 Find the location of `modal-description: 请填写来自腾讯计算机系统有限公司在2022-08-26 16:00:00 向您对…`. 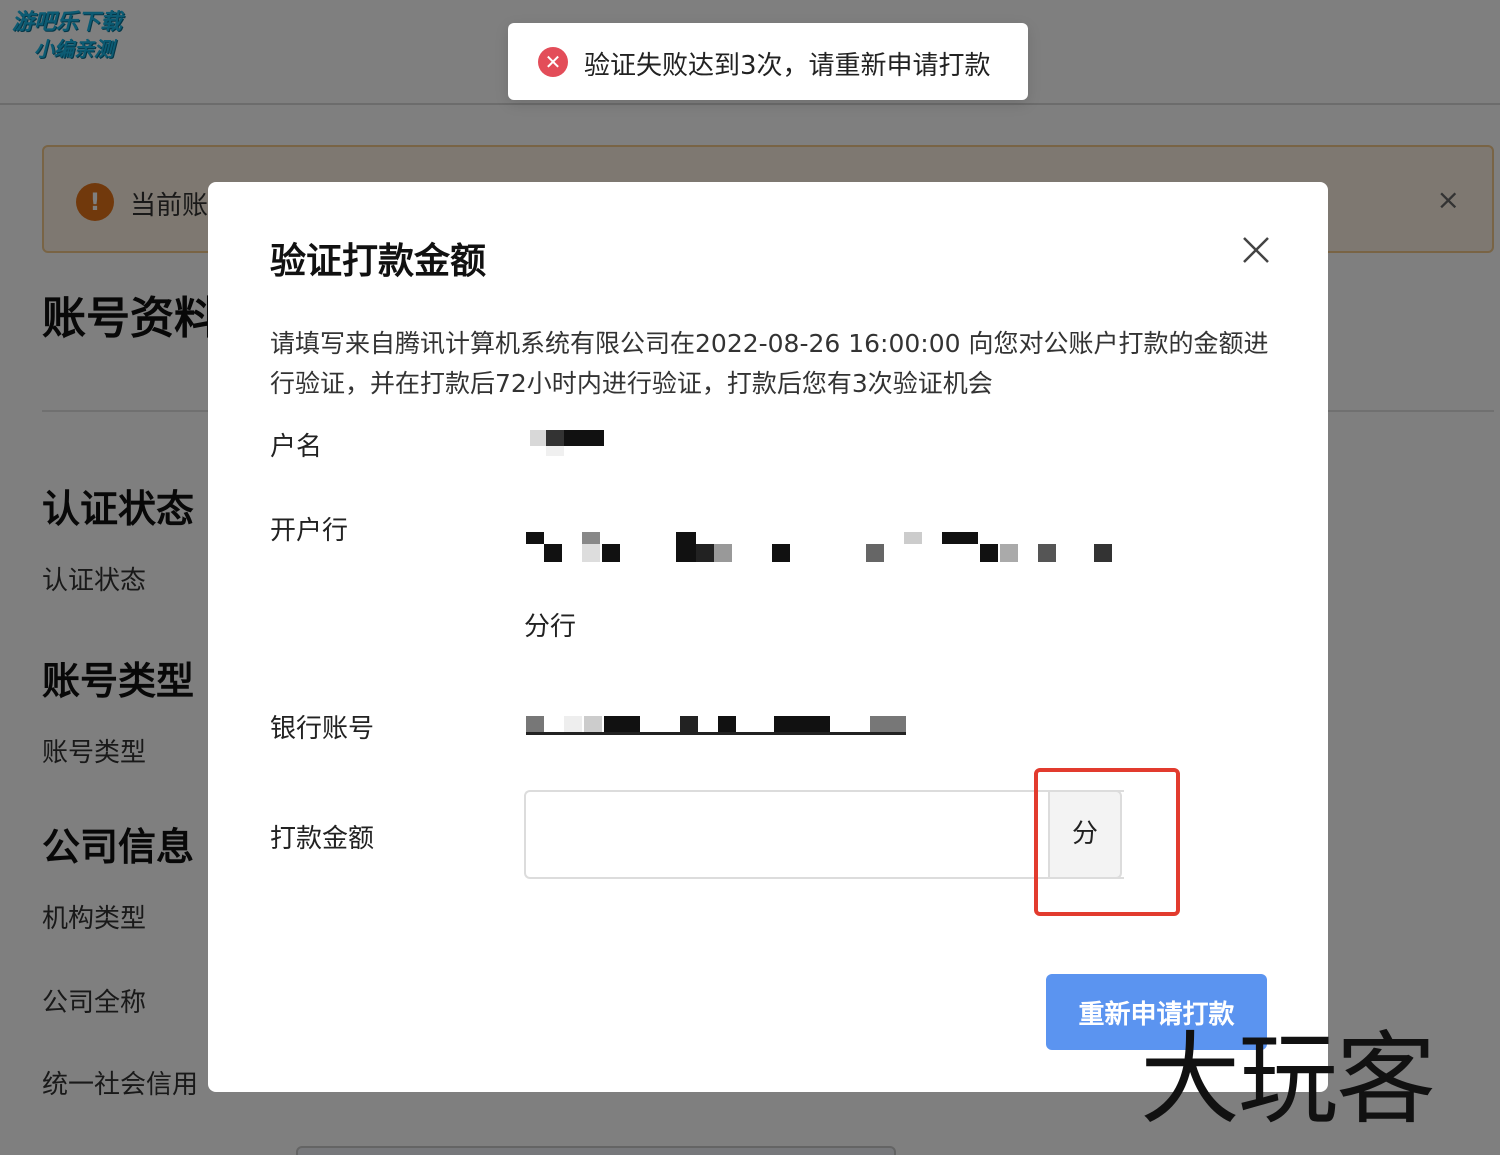

modal-description: 请填写来自腾讯计算机系统有限公司在2022-08-26 16:00:00 向您对… is located at coordinates (769, 363).